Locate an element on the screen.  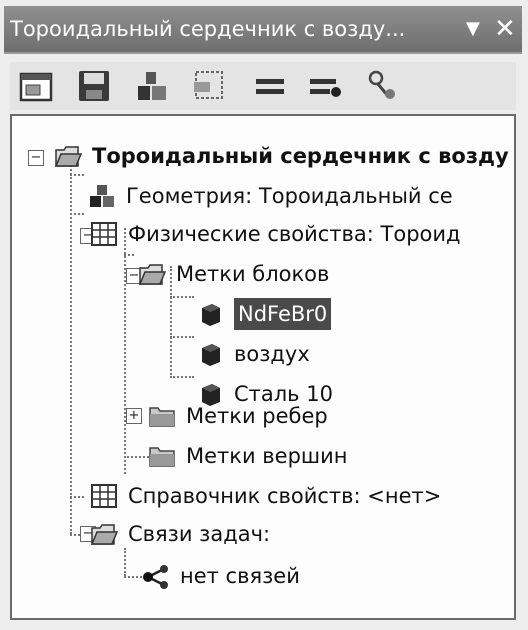
tree-item-label: Метки вершин is located at coordinates (267, 456).